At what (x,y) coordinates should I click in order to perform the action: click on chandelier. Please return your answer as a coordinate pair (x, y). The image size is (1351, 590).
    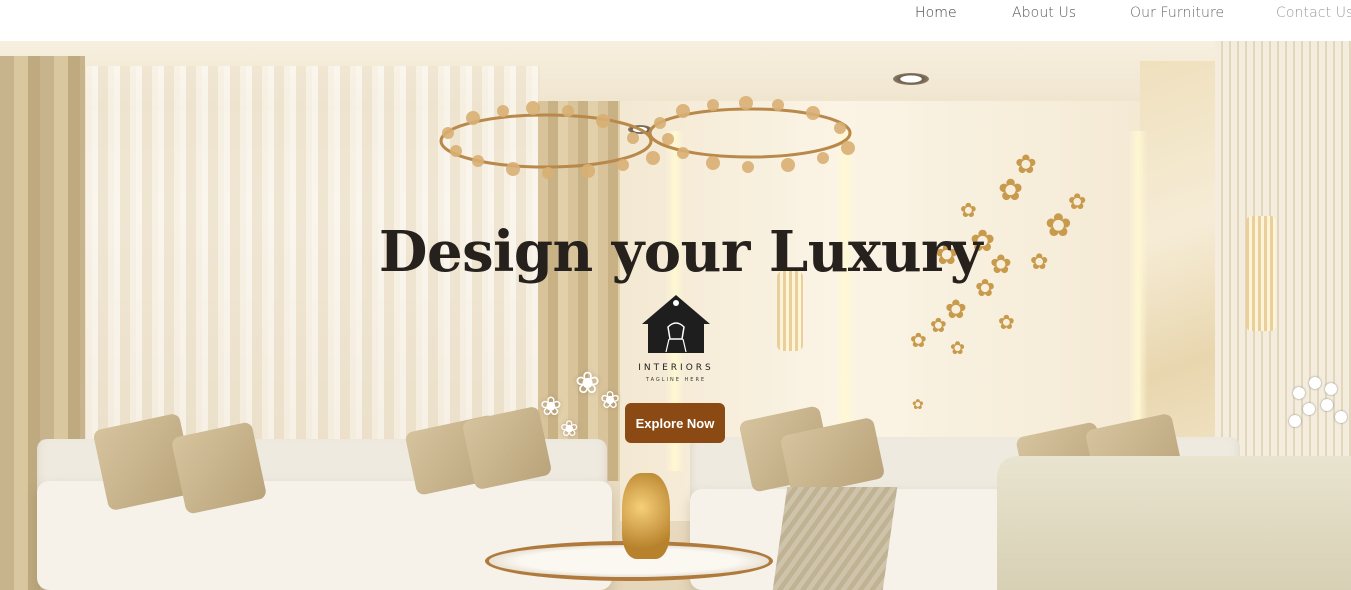
    Looking at the image, I should click on (647, 137).